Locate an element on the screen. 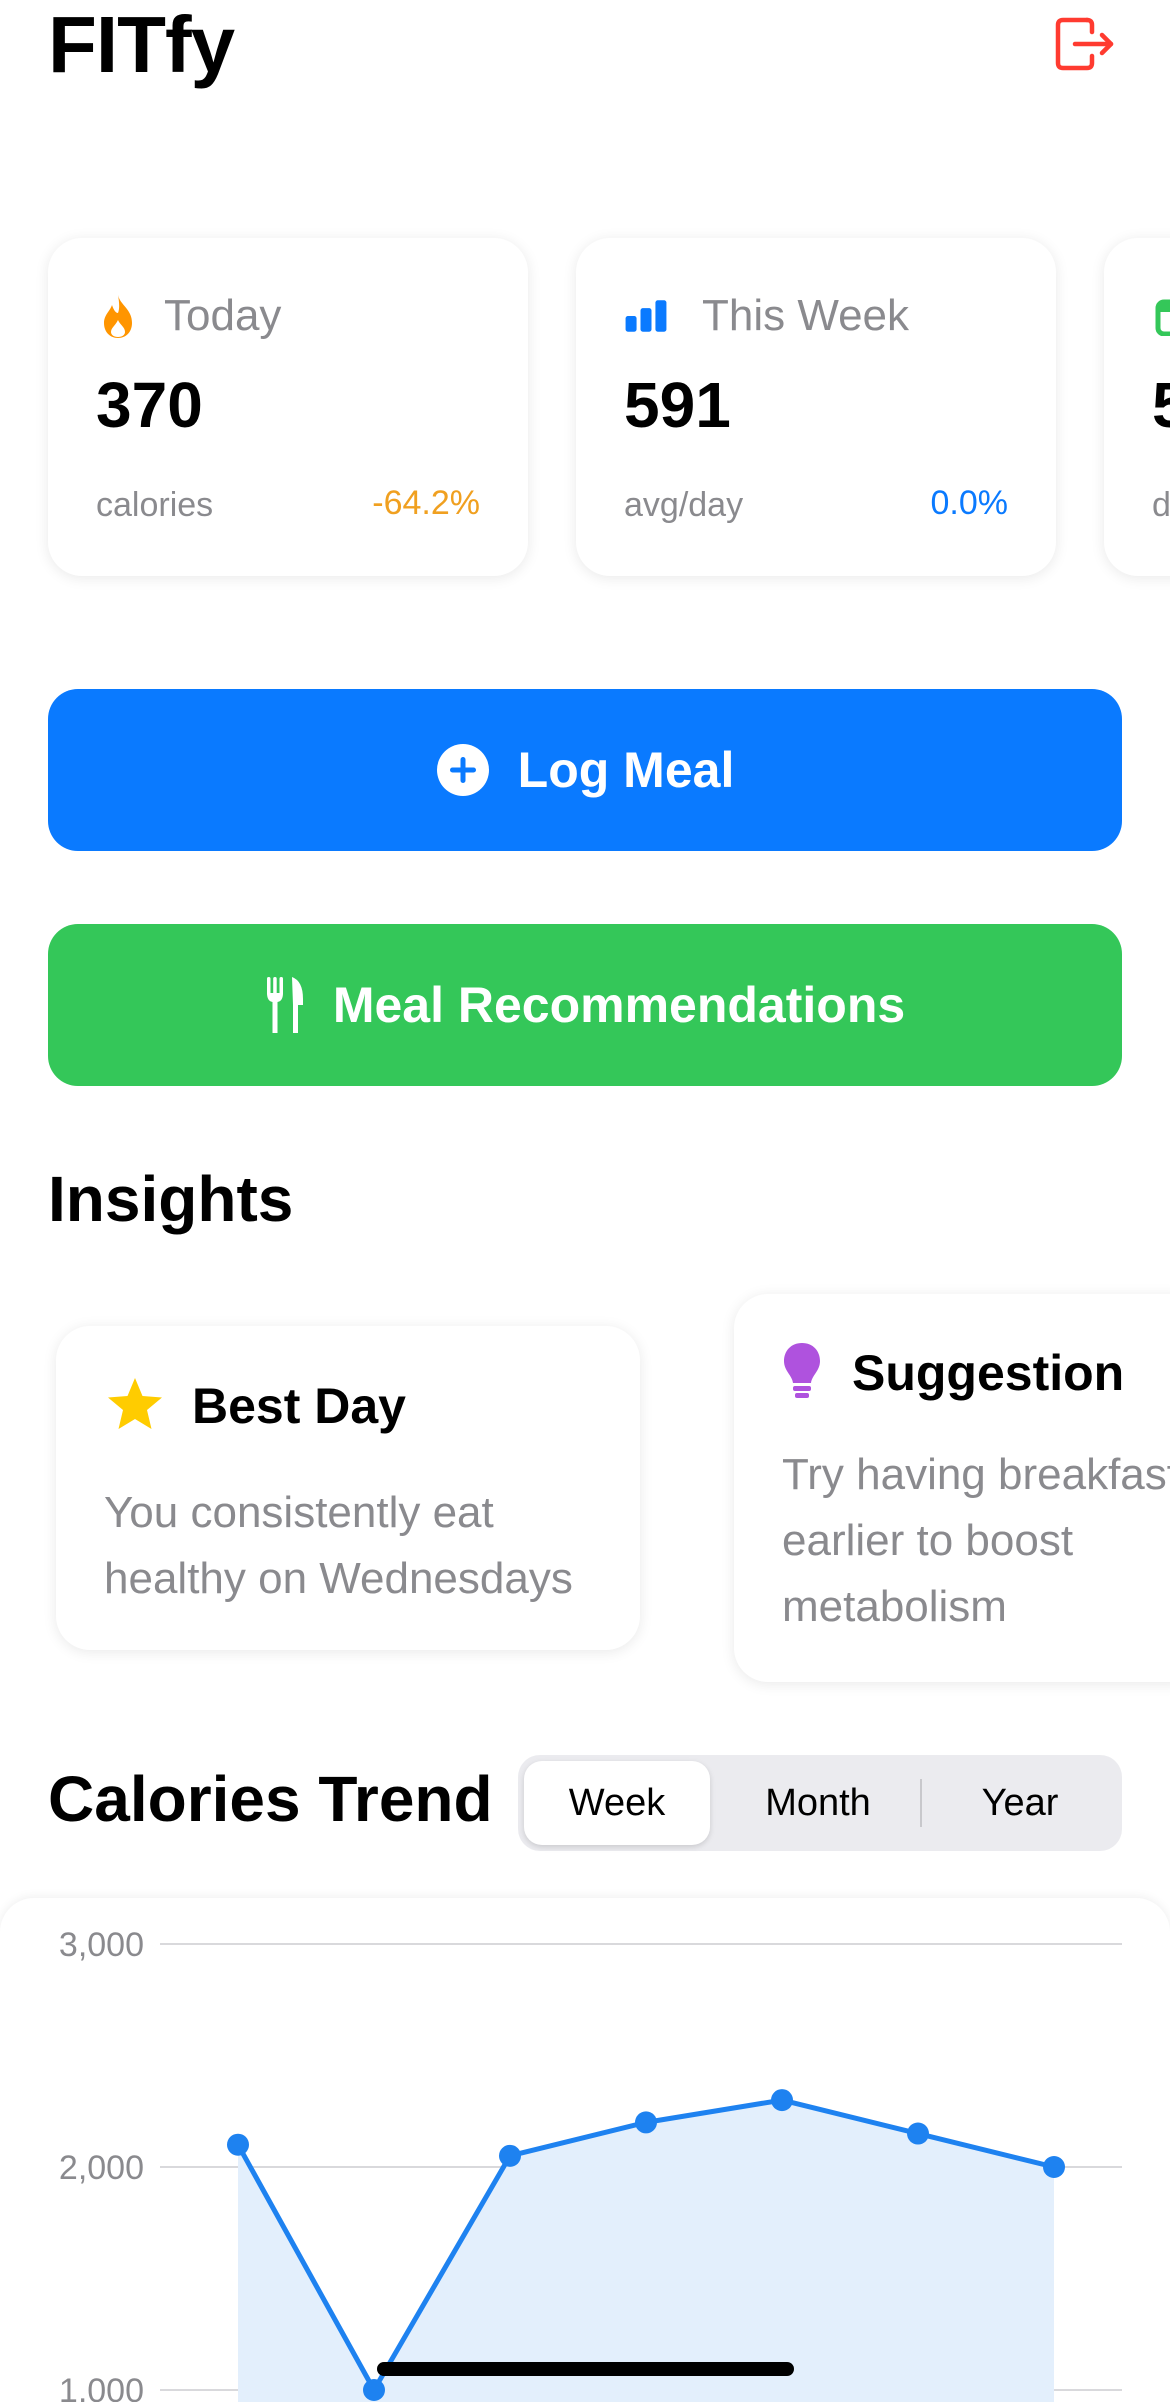  segment-month: Month is located at coordinates (818, 1803).